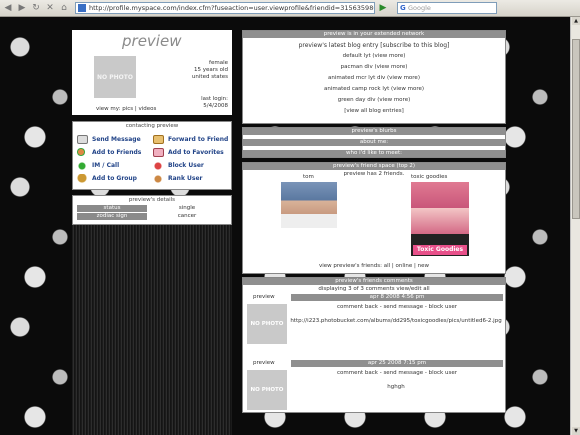 The width and height of the screenshot is (580, 435). I want to click on profile-name: preview, so click(152, 41).